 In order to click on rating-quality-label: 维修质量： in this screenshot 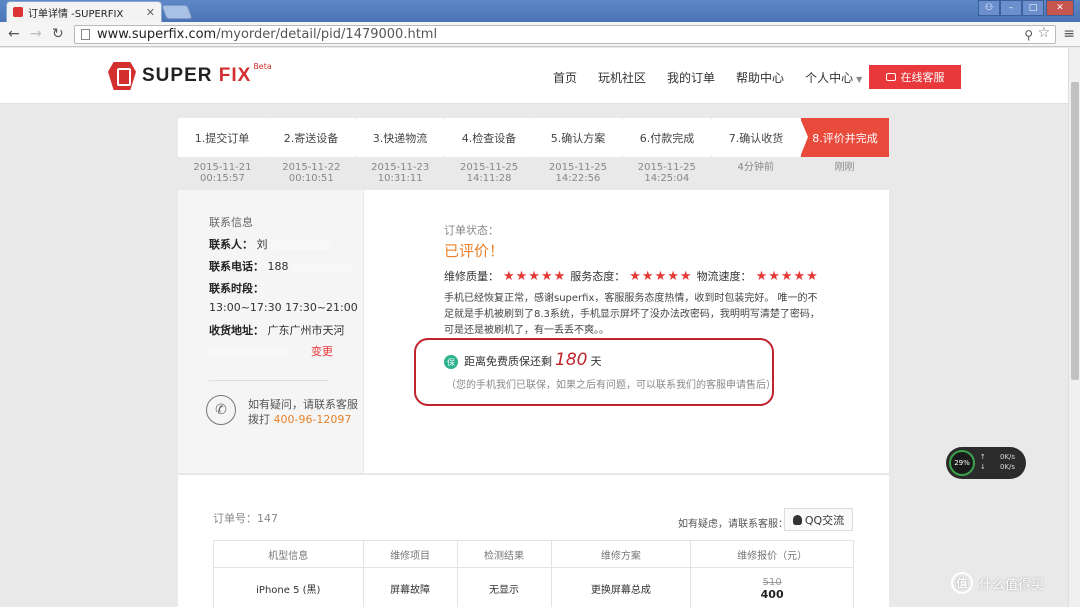, I will do `click(471, 276)`.